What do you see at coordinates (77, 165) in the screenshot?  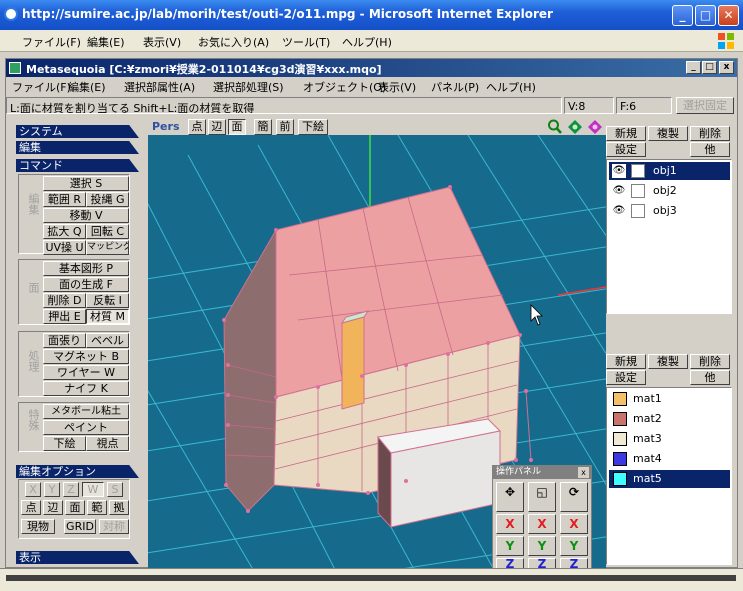 I see `command-header: コマンド` at bounding box center [77, 165].